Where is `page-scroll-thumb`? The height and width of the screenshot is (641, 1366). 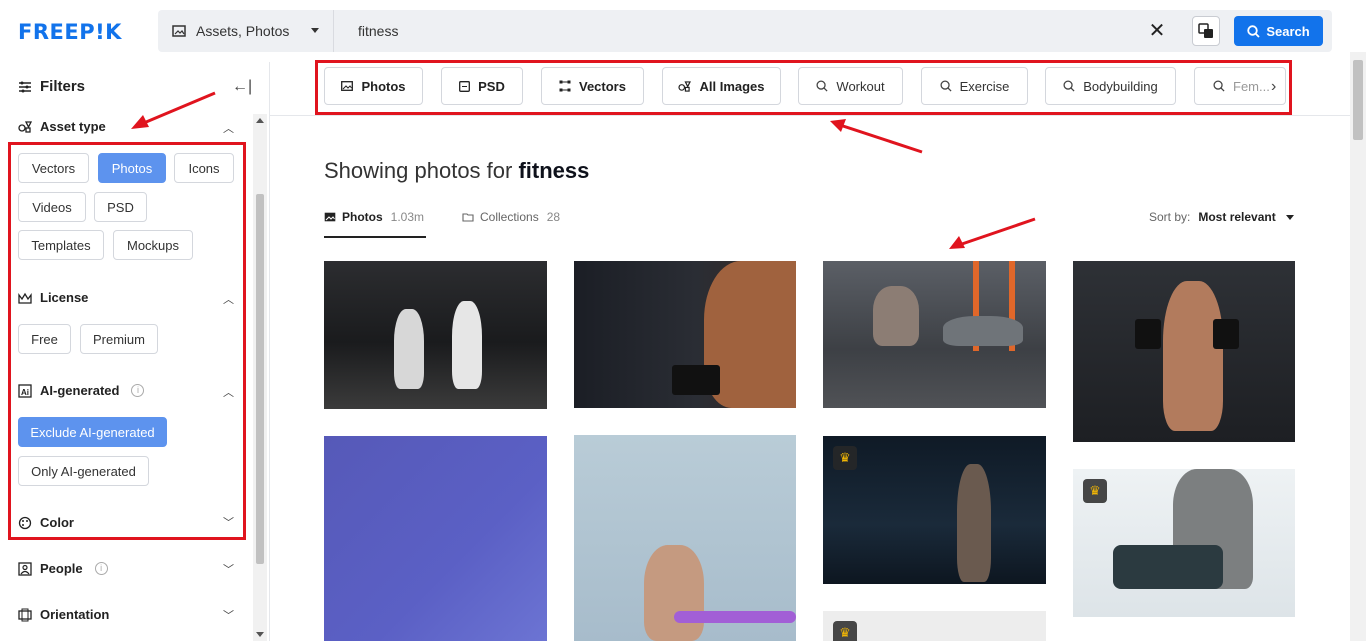 page-scroll-thumb is located at coordinates (1358, 100).